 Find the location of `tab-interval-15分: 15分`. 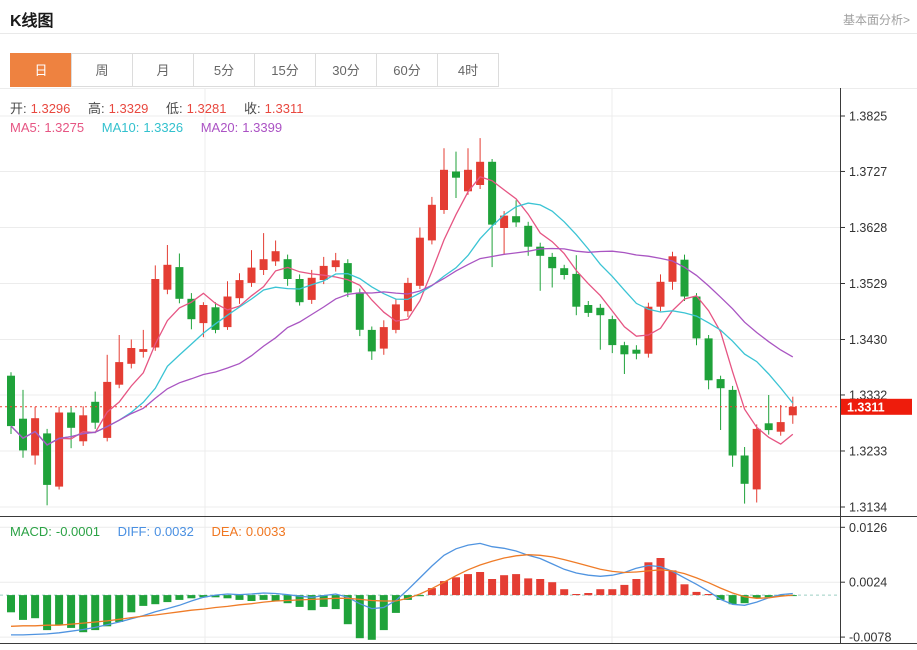

tab-interval-15分: 15分 is located at coordinates (285, 70).